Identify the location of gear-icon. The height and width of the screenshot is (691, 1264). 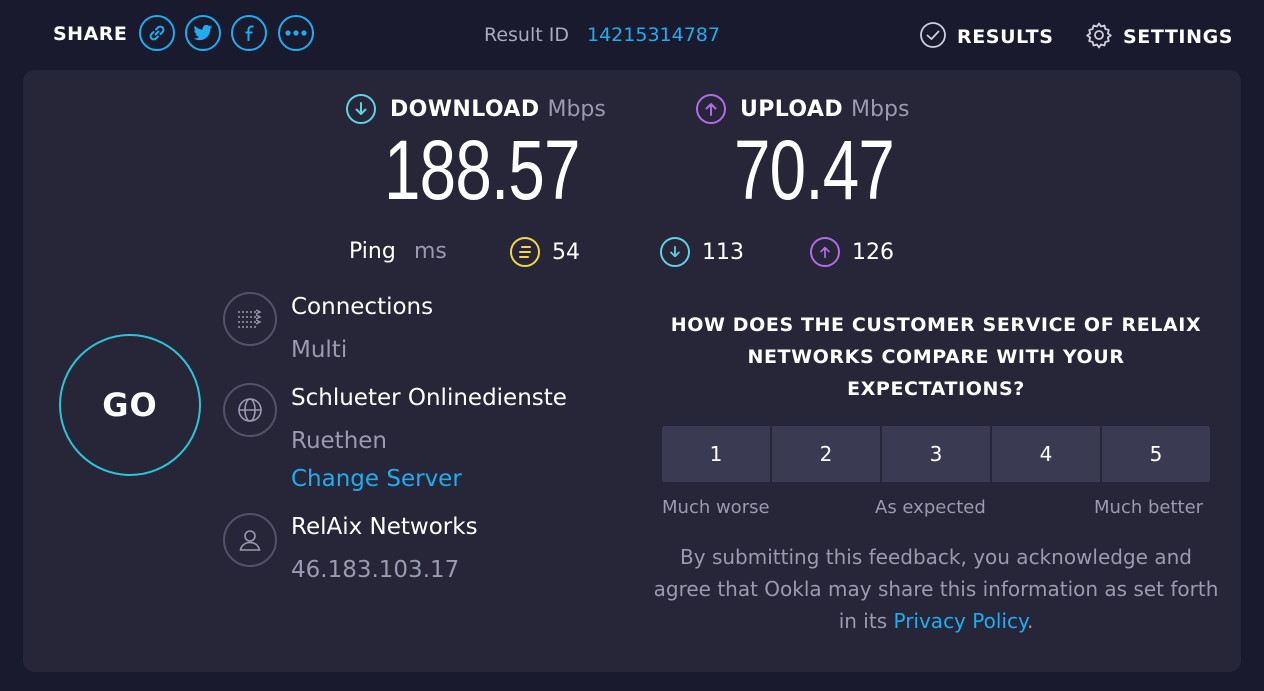
(1099, 37).